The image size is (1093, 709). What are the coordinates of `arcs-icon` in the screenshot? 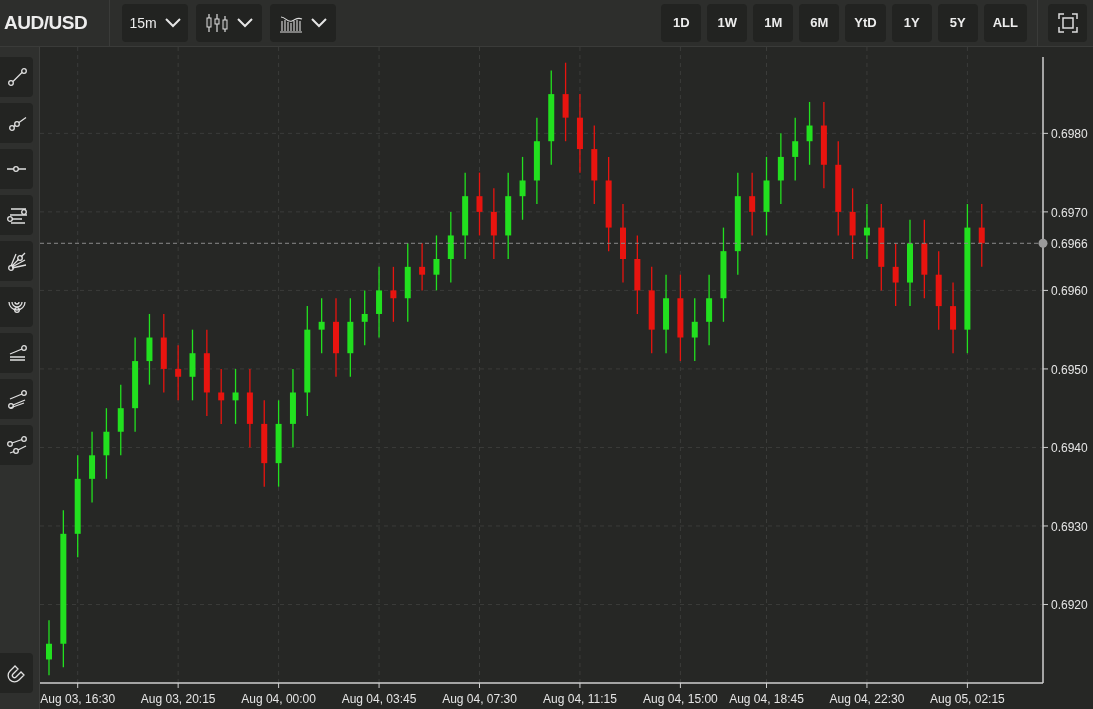 It's located at (16, 307).